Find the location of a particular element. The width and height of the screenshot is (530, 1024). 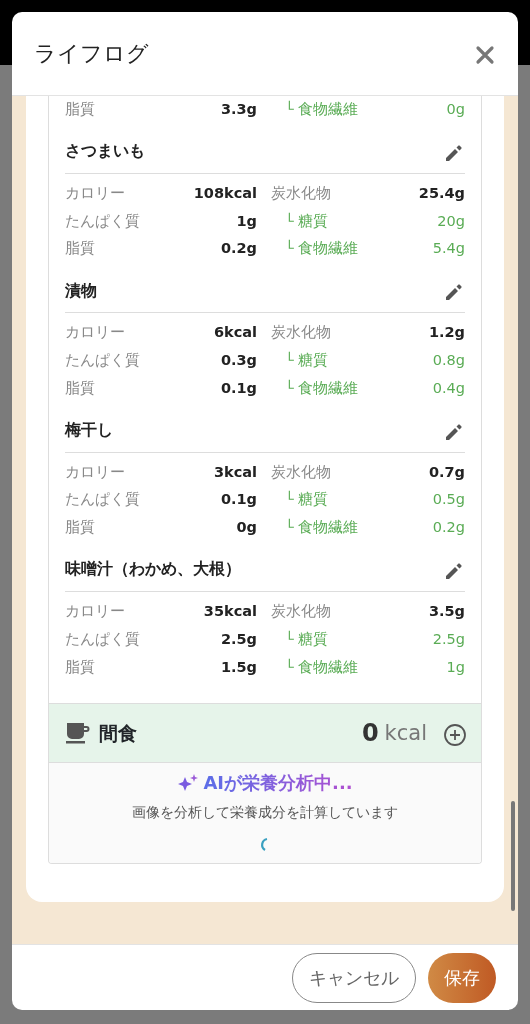

nutrient-value: 1.2g is located at coordinates (446, 333).